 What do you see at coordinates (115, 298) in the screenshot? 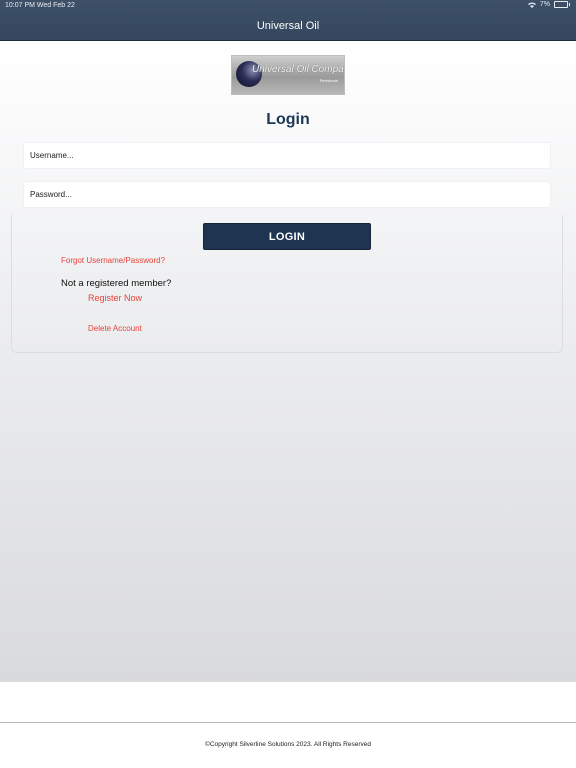
I see `register-now-link: Register Now` at bounding box center [115, 298].